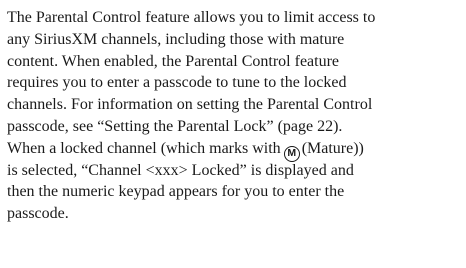  I want to click on paragraph-line: passcode., so click(38, 214).